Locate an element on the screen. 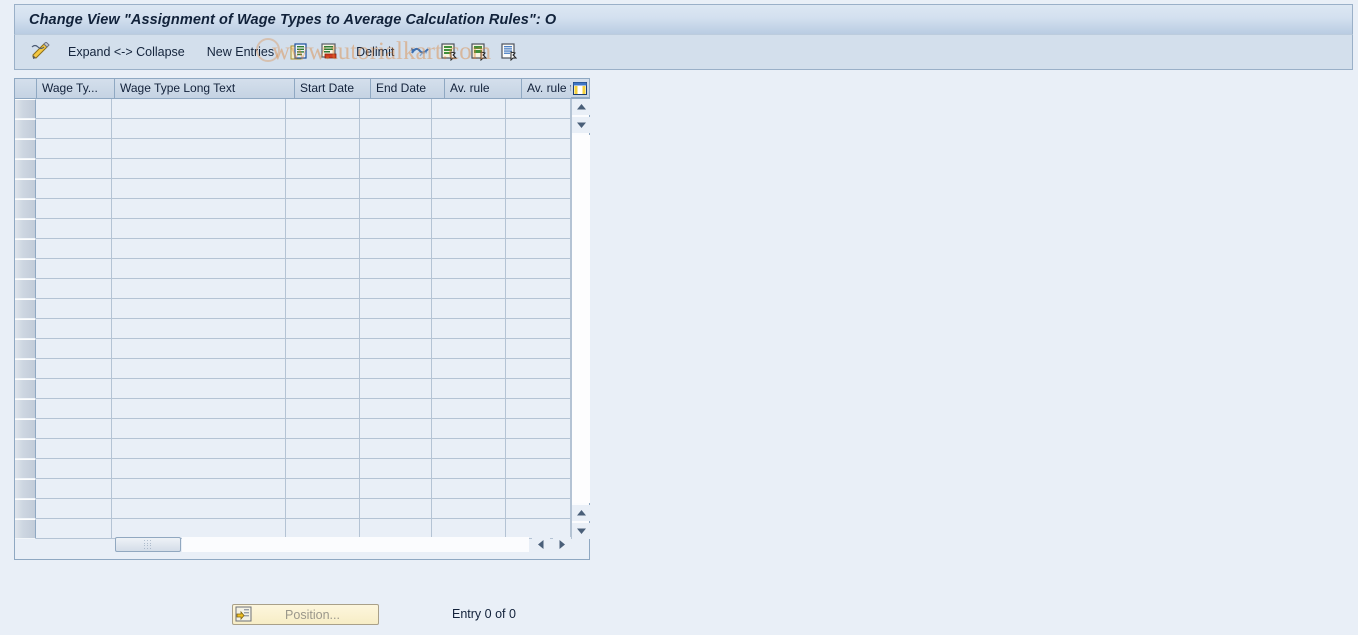 The height and width of the screenshot is (635, 1358). horizontal-scroll-track is located at coordinates (355, 544).